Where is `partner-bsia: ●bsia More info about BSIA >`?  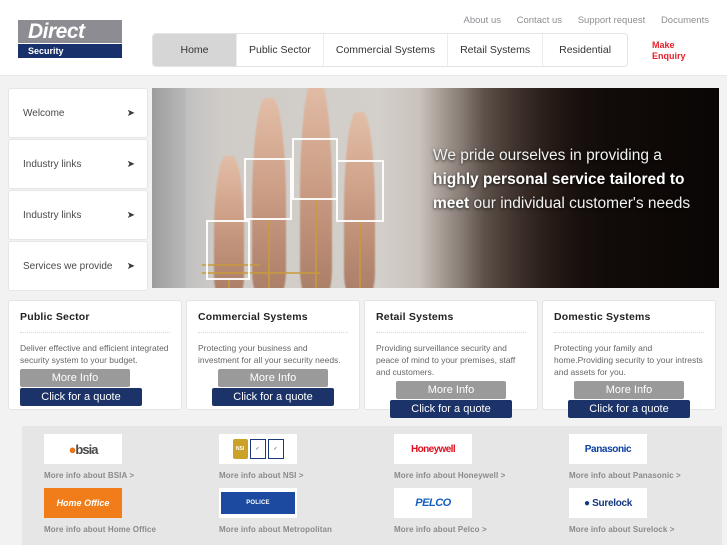
partner-bsia: ●bsia More info about BSIA > is located at coordinates (109, 453).